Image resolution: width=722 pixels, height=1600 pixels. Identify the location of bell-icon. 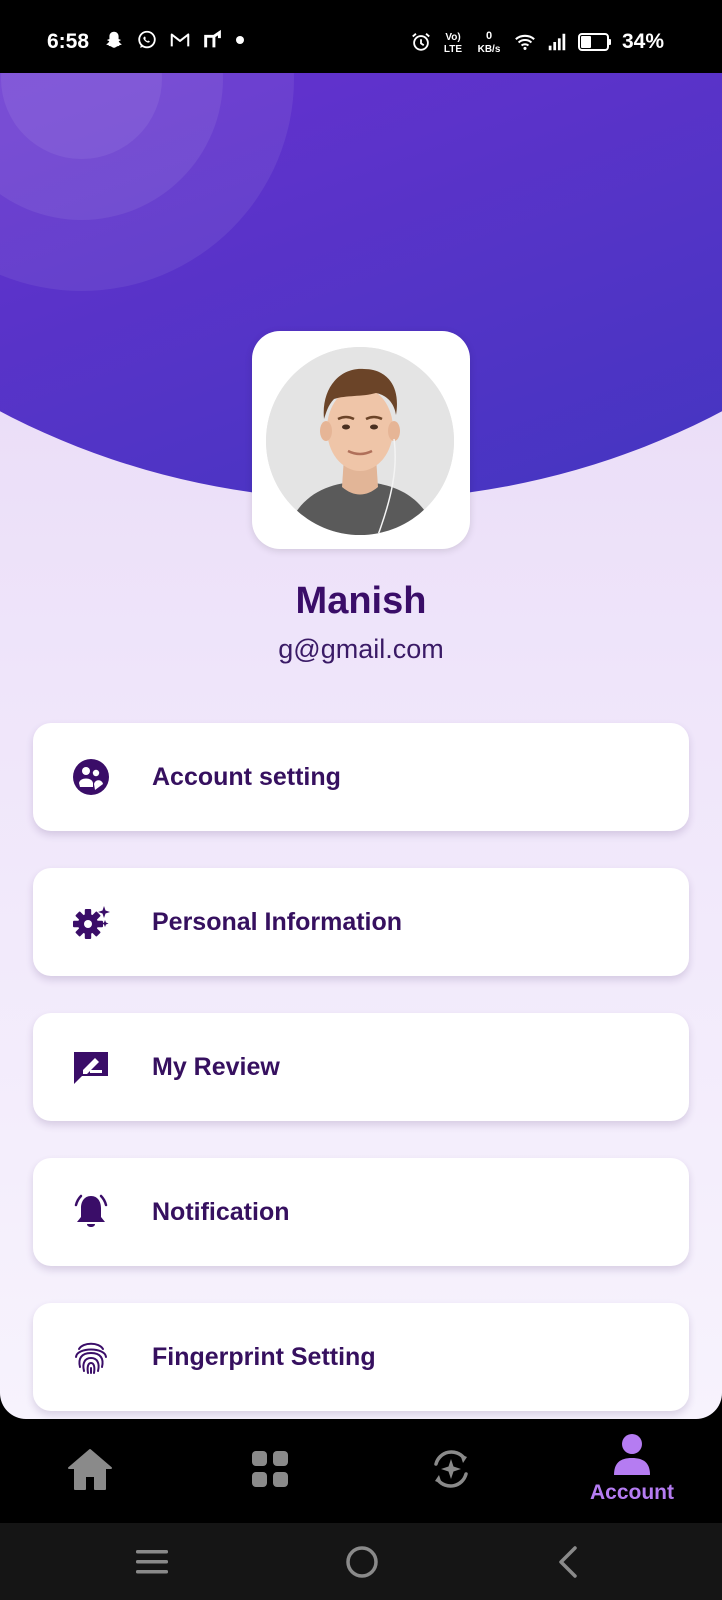
(91, 1212).